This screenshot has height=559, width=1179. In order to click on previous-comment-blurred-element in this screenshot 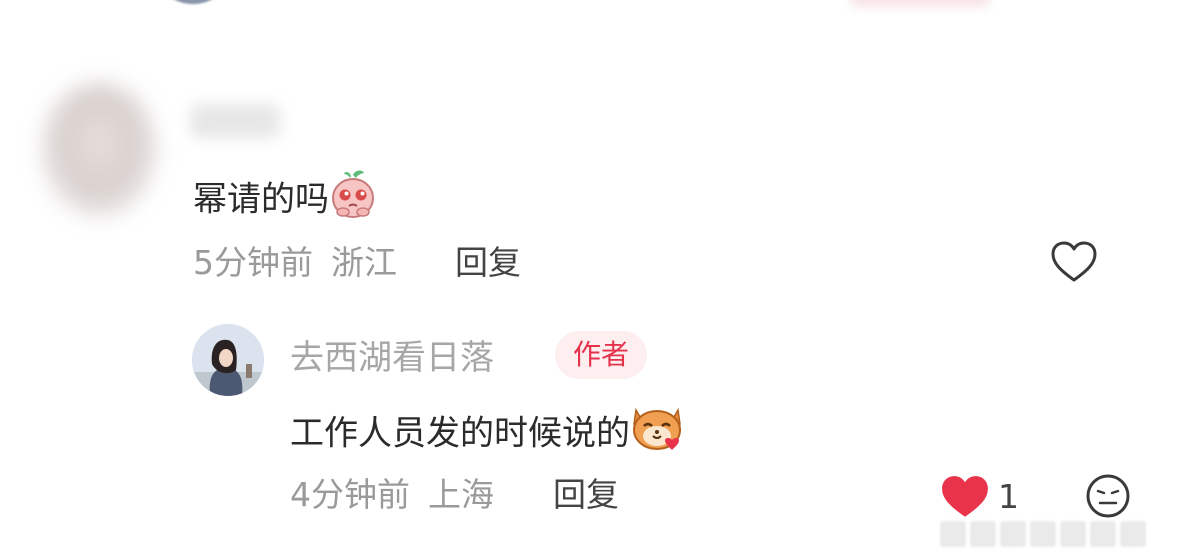, I will do `click(920, 3)`.